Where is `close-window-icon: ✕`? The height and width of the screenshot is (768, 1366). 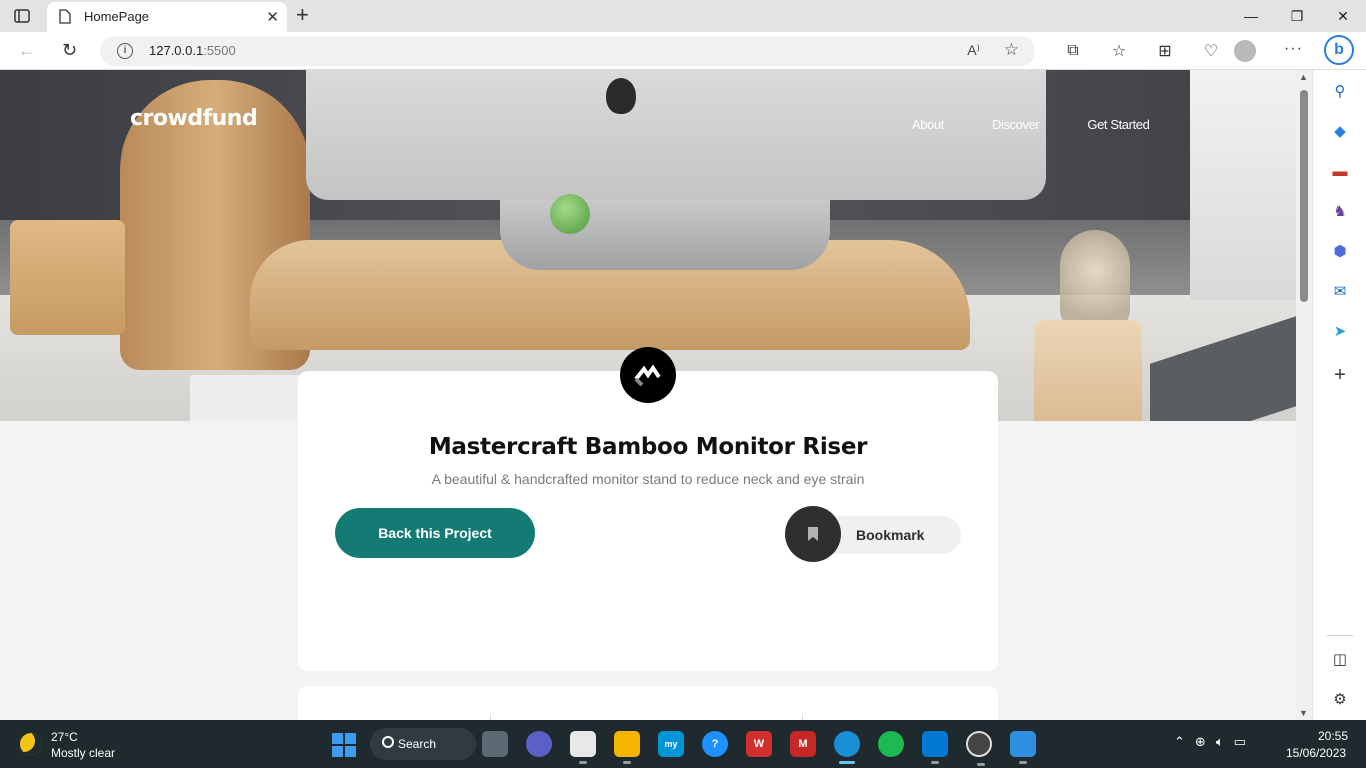 close-window-icon: ✕ is located at coordinates (1343, 16).